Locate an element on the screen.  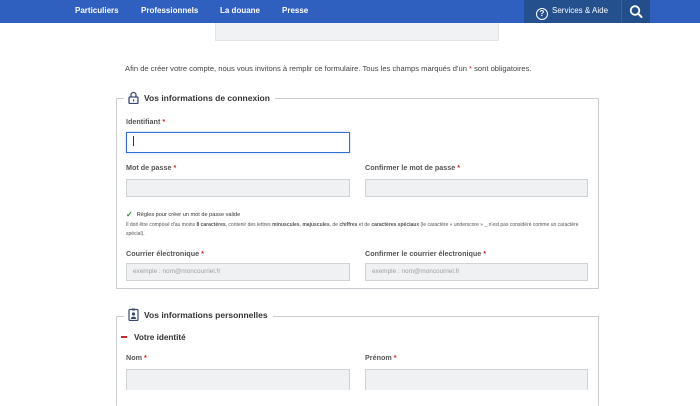
nav-particuliers: Particuliers is located at coordinates (97, 11).